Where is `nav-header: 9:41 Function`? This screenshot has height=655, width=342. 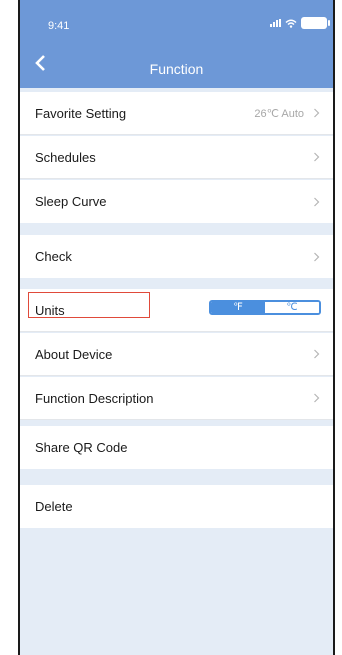 nav-header: 9:41 Function is located at coordinates (176, 44).